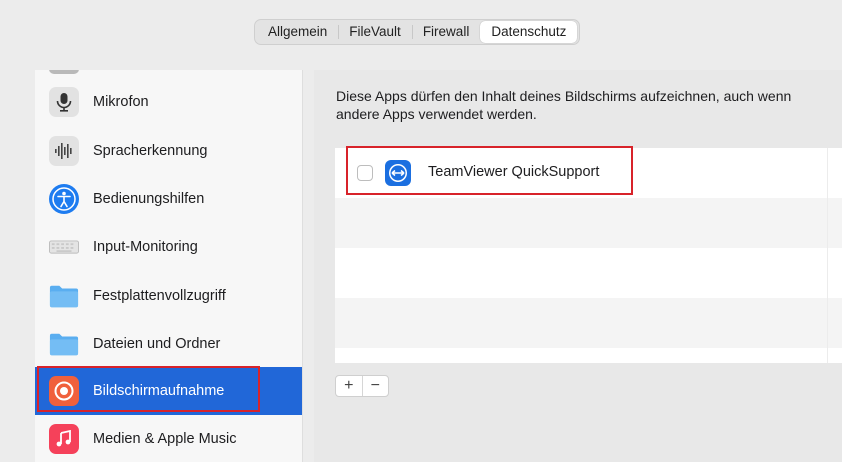 Image resolution: width=842 pixels, height=462 pixels. Describe the element at coordinates (64, 151) in the screenshot. I see `waveform-icon` at that location.